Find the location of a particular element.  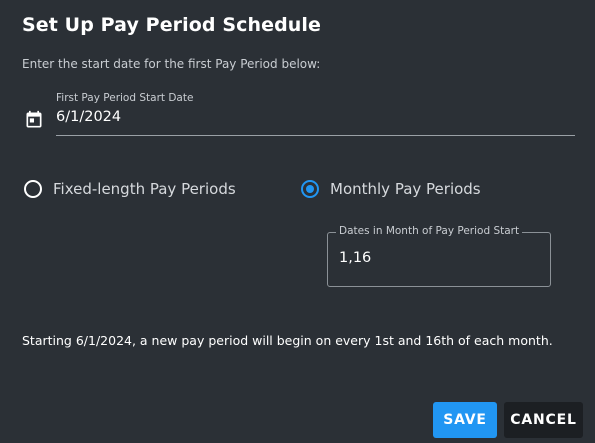

start-date-underline is located at coordinates (315, 135).